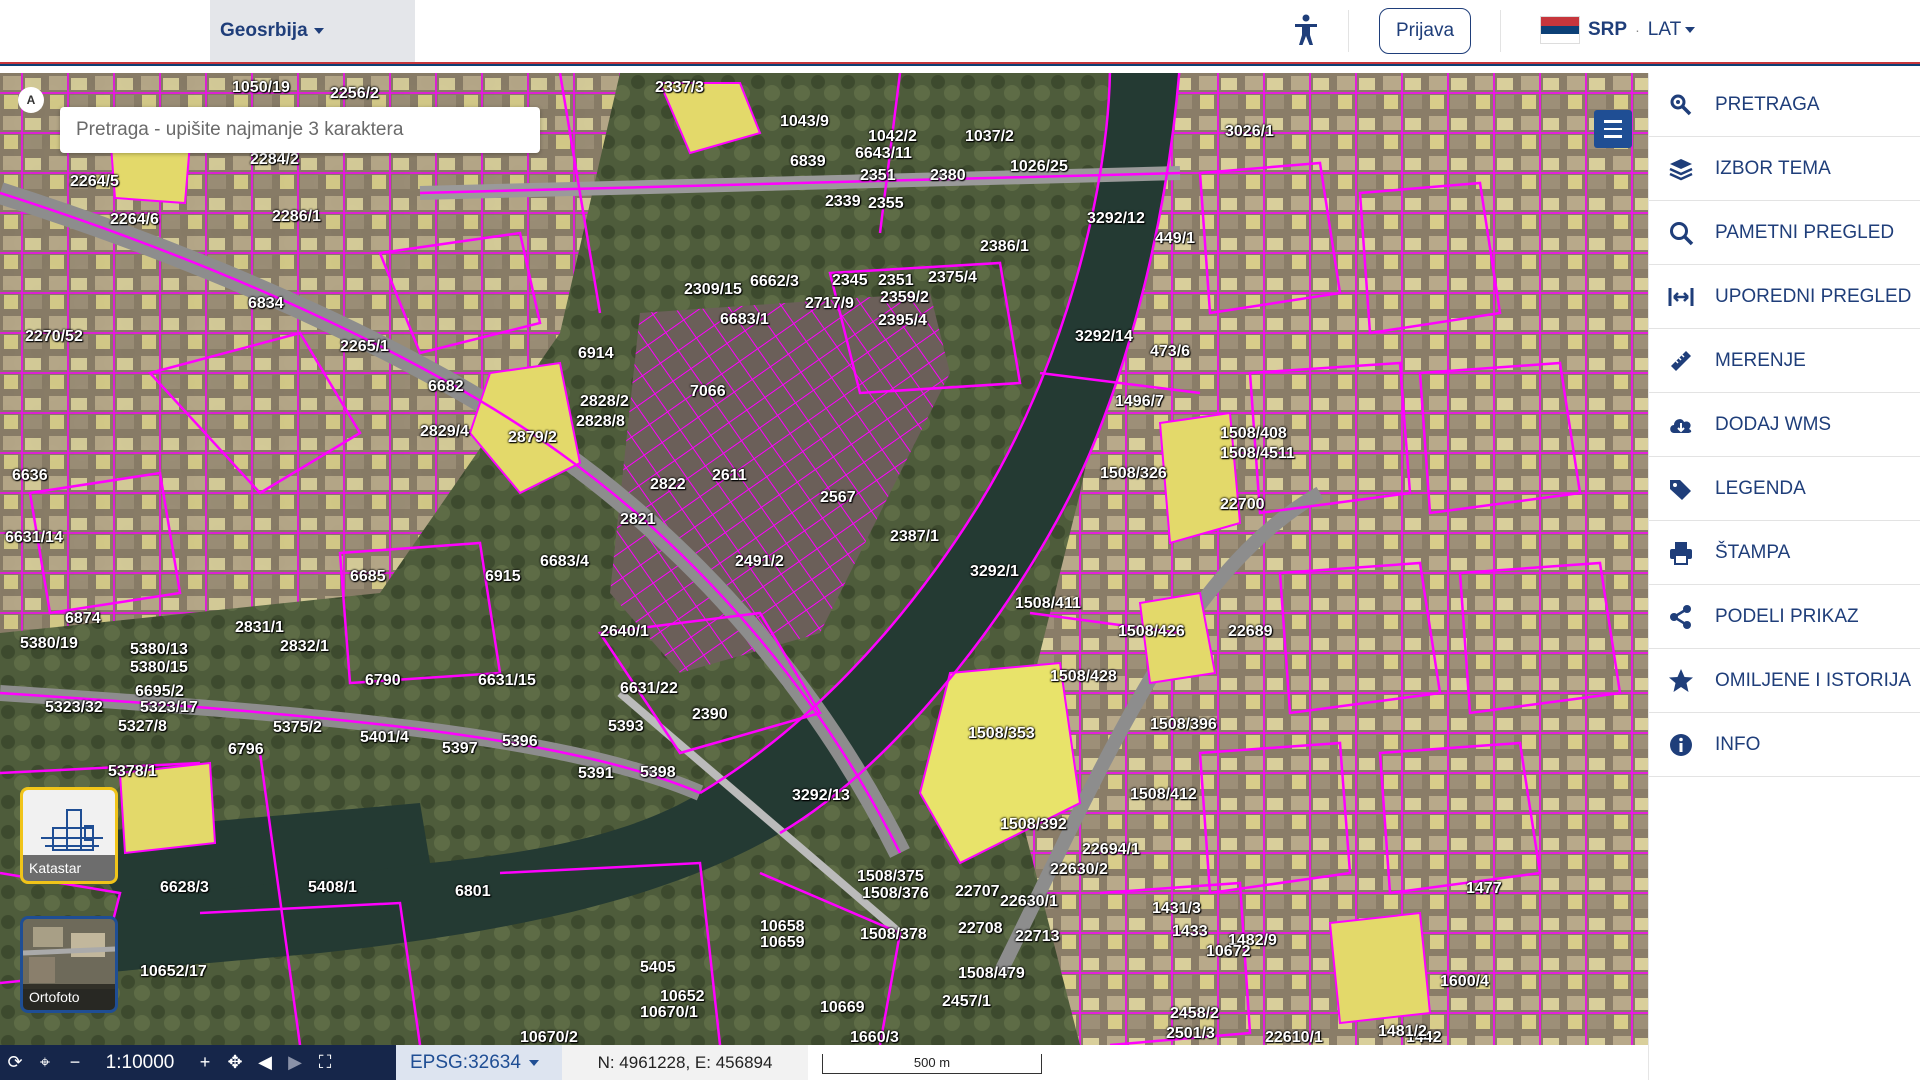 Image resolution: width=1920 pixels, height=1080 pixels. Describe the element at coordinates (205, 1062) in the screenshot. I see `zoom-in-button: +` at that location.